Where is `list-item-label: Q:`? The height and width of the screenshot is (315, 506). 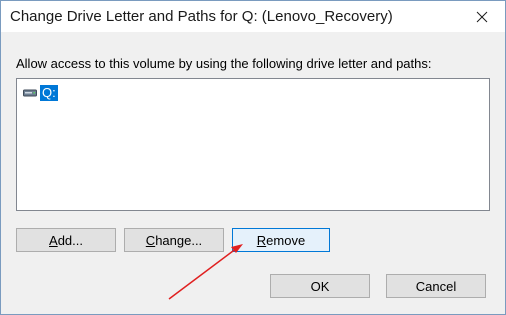
list-item-label: Q: is located at coordinates (49, 93).